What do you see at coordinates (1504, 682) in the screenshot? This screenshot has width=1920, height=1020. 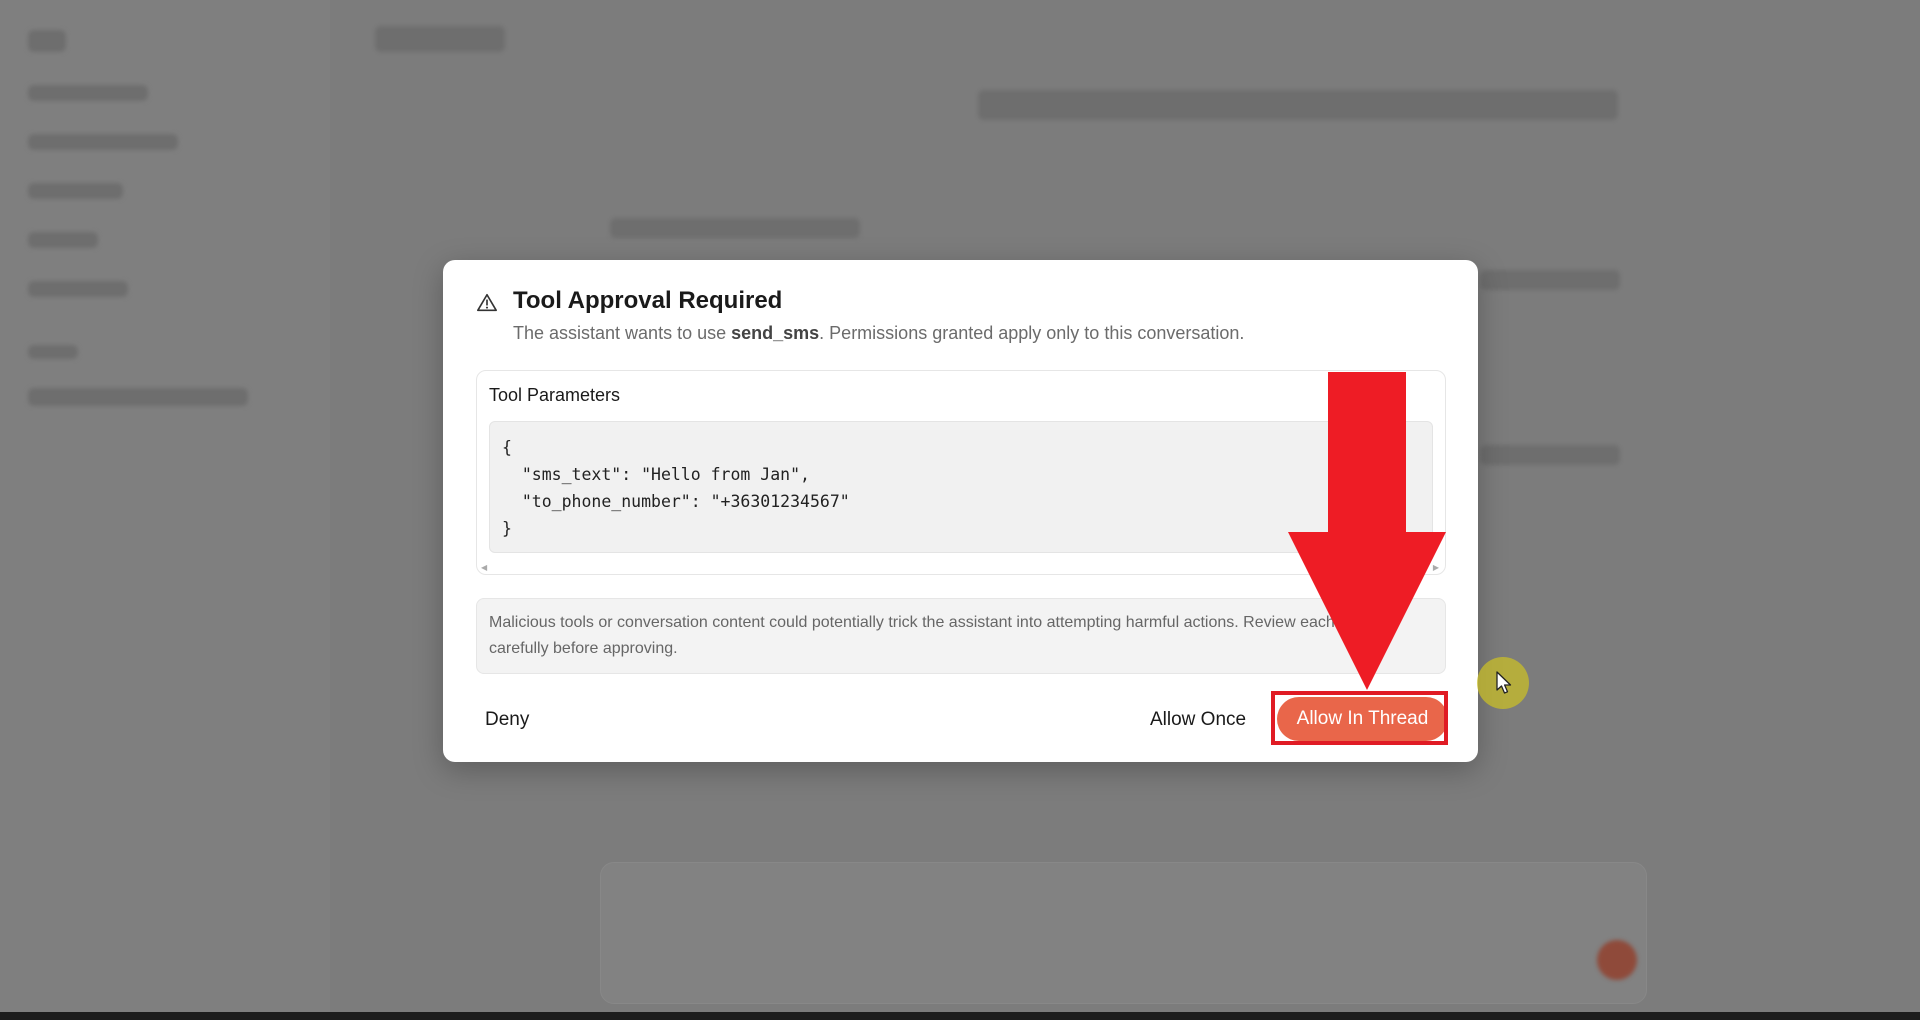 I see `mouse-pointer-icon` at bounding box center [1504, 682].